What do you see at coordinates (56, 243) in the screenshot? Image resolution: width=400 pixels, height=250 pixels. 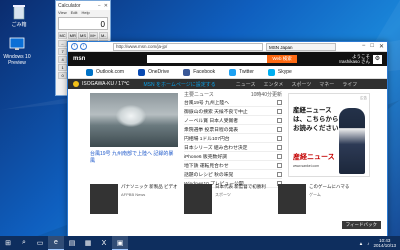 I see `ie-button: e` at bounding box center [56, 243].